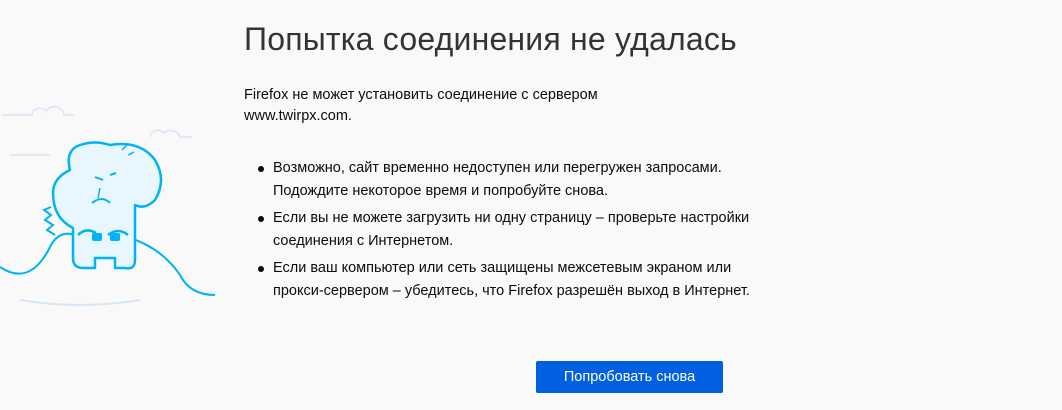  What do you see at coordinates (298, 116) in the screenshot?
I see `error-description-host: www.twirpx.com.` at bounding box center [298, 116].